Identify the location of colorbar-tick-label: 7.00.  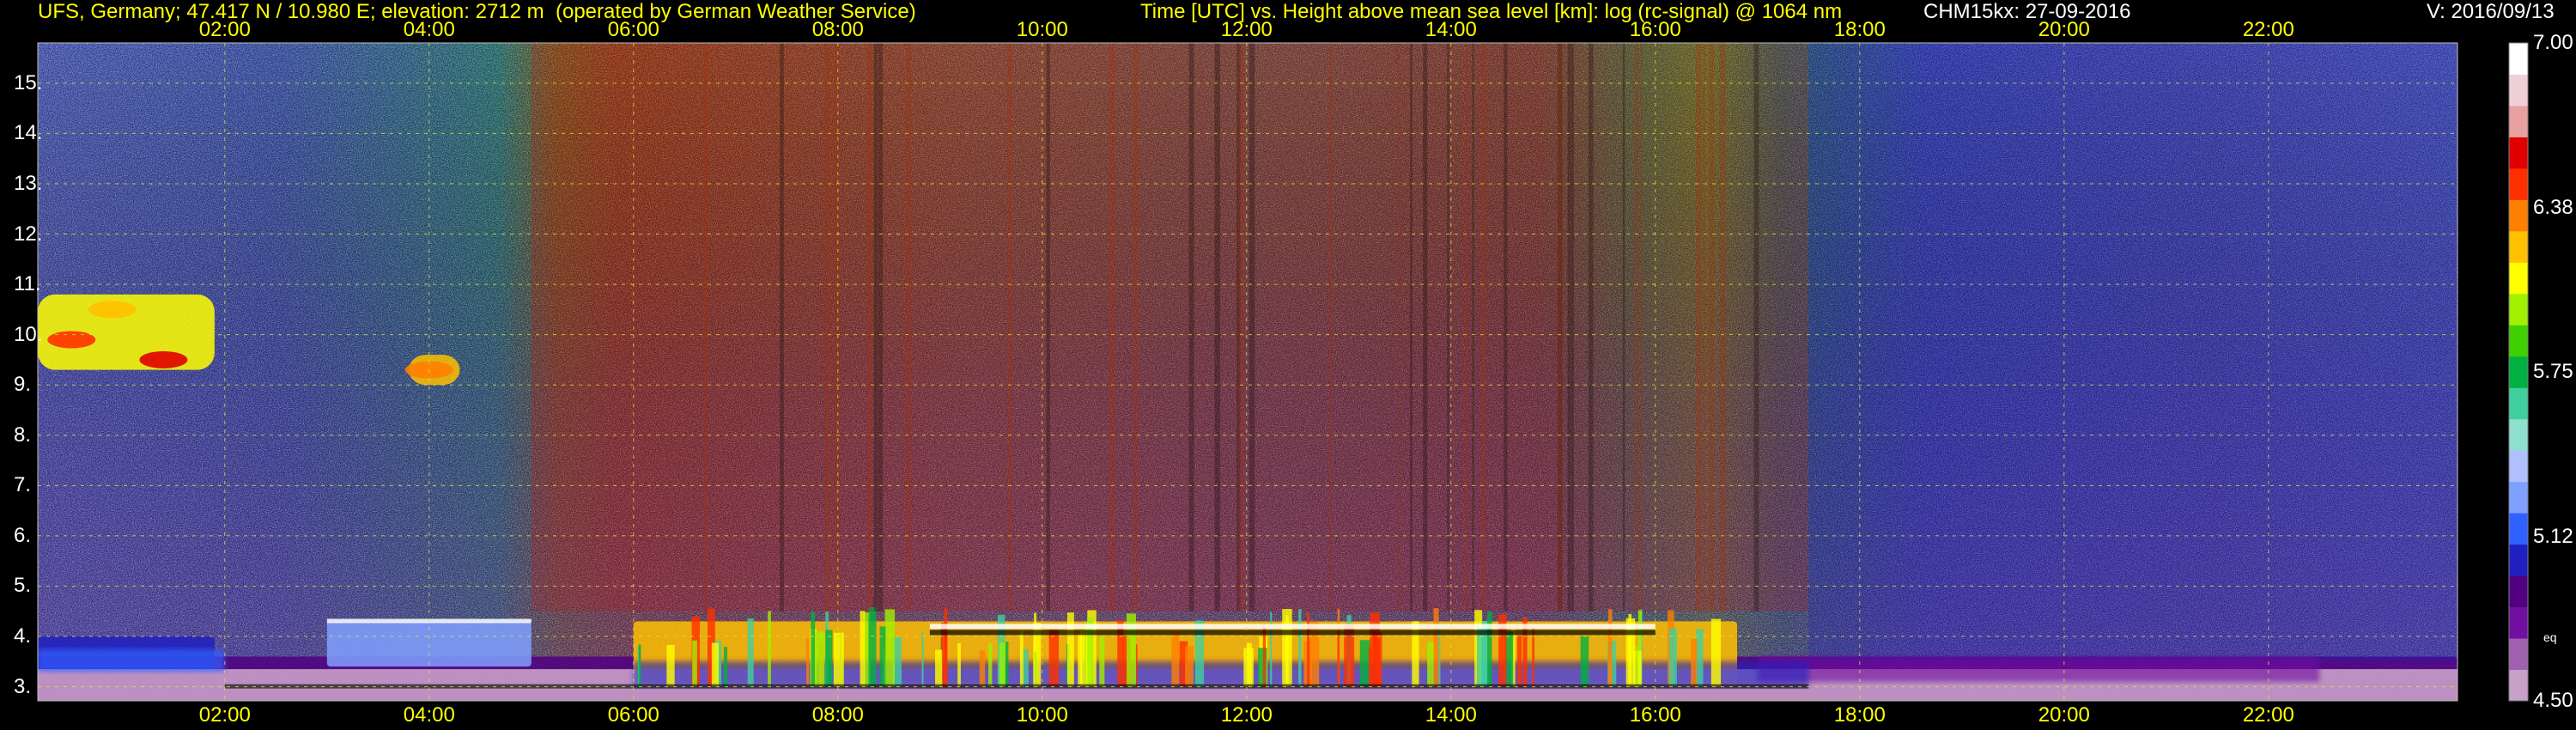
(2553, 42).